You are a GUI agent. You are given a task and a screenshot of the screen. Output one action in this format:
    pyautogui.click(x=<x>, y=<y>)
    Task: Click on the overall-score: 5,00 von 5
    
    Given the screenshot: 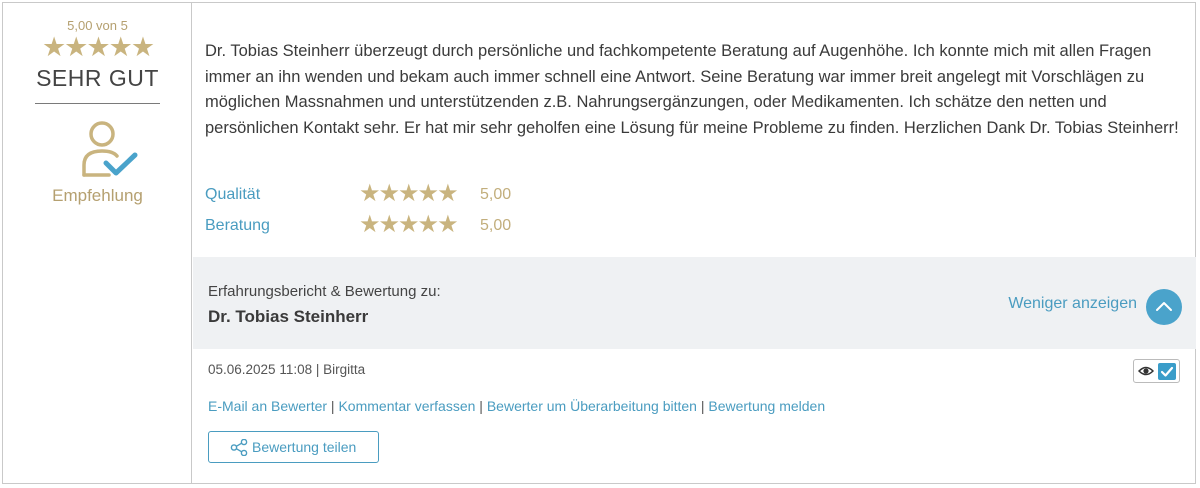 What is the action you would take?
    pyautogui.click(x=97, y=25)
    